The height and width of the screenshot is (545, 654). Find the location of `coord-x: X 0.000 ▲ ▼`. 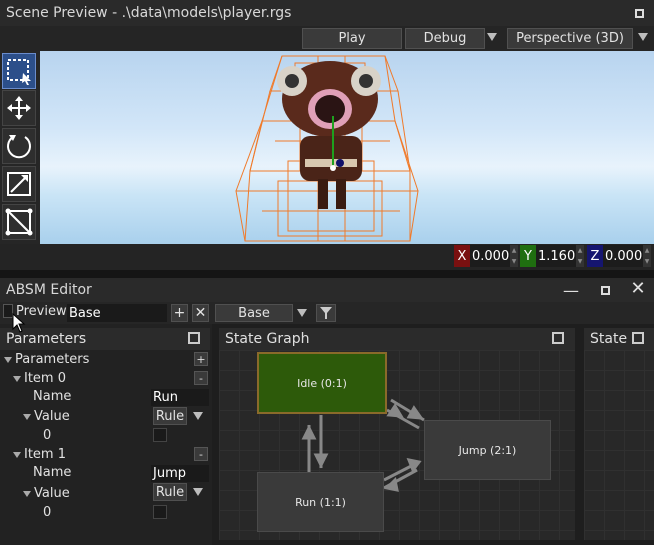

coord-x: X 0.000 ▲ ▼ is located at coordinates (486, 256).